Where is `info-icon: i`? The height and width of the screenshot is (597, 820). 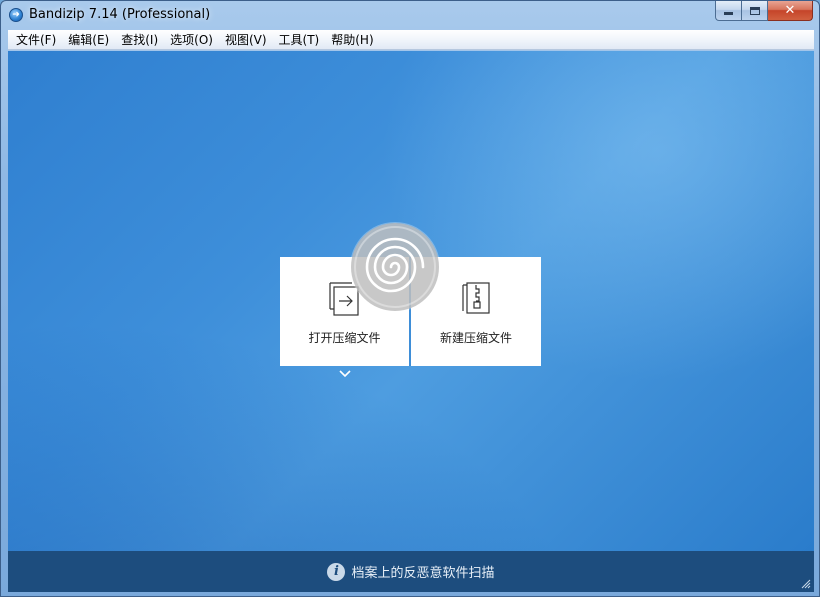 info-icon: i is located at coordinates (336, 571).